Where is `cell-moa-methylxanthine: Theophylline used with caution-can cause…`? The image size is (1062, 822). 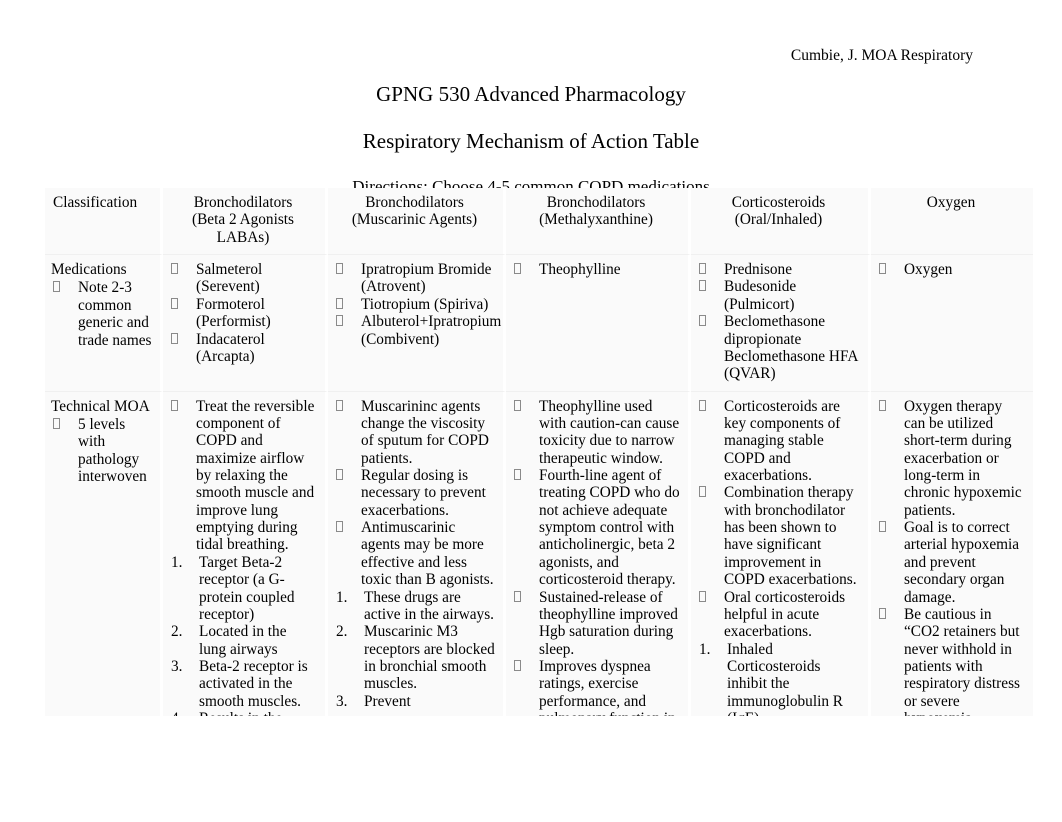
cell-moa-methylxanthine: Theophylline used with caution-can cause… is located at coordinates (598, 553).